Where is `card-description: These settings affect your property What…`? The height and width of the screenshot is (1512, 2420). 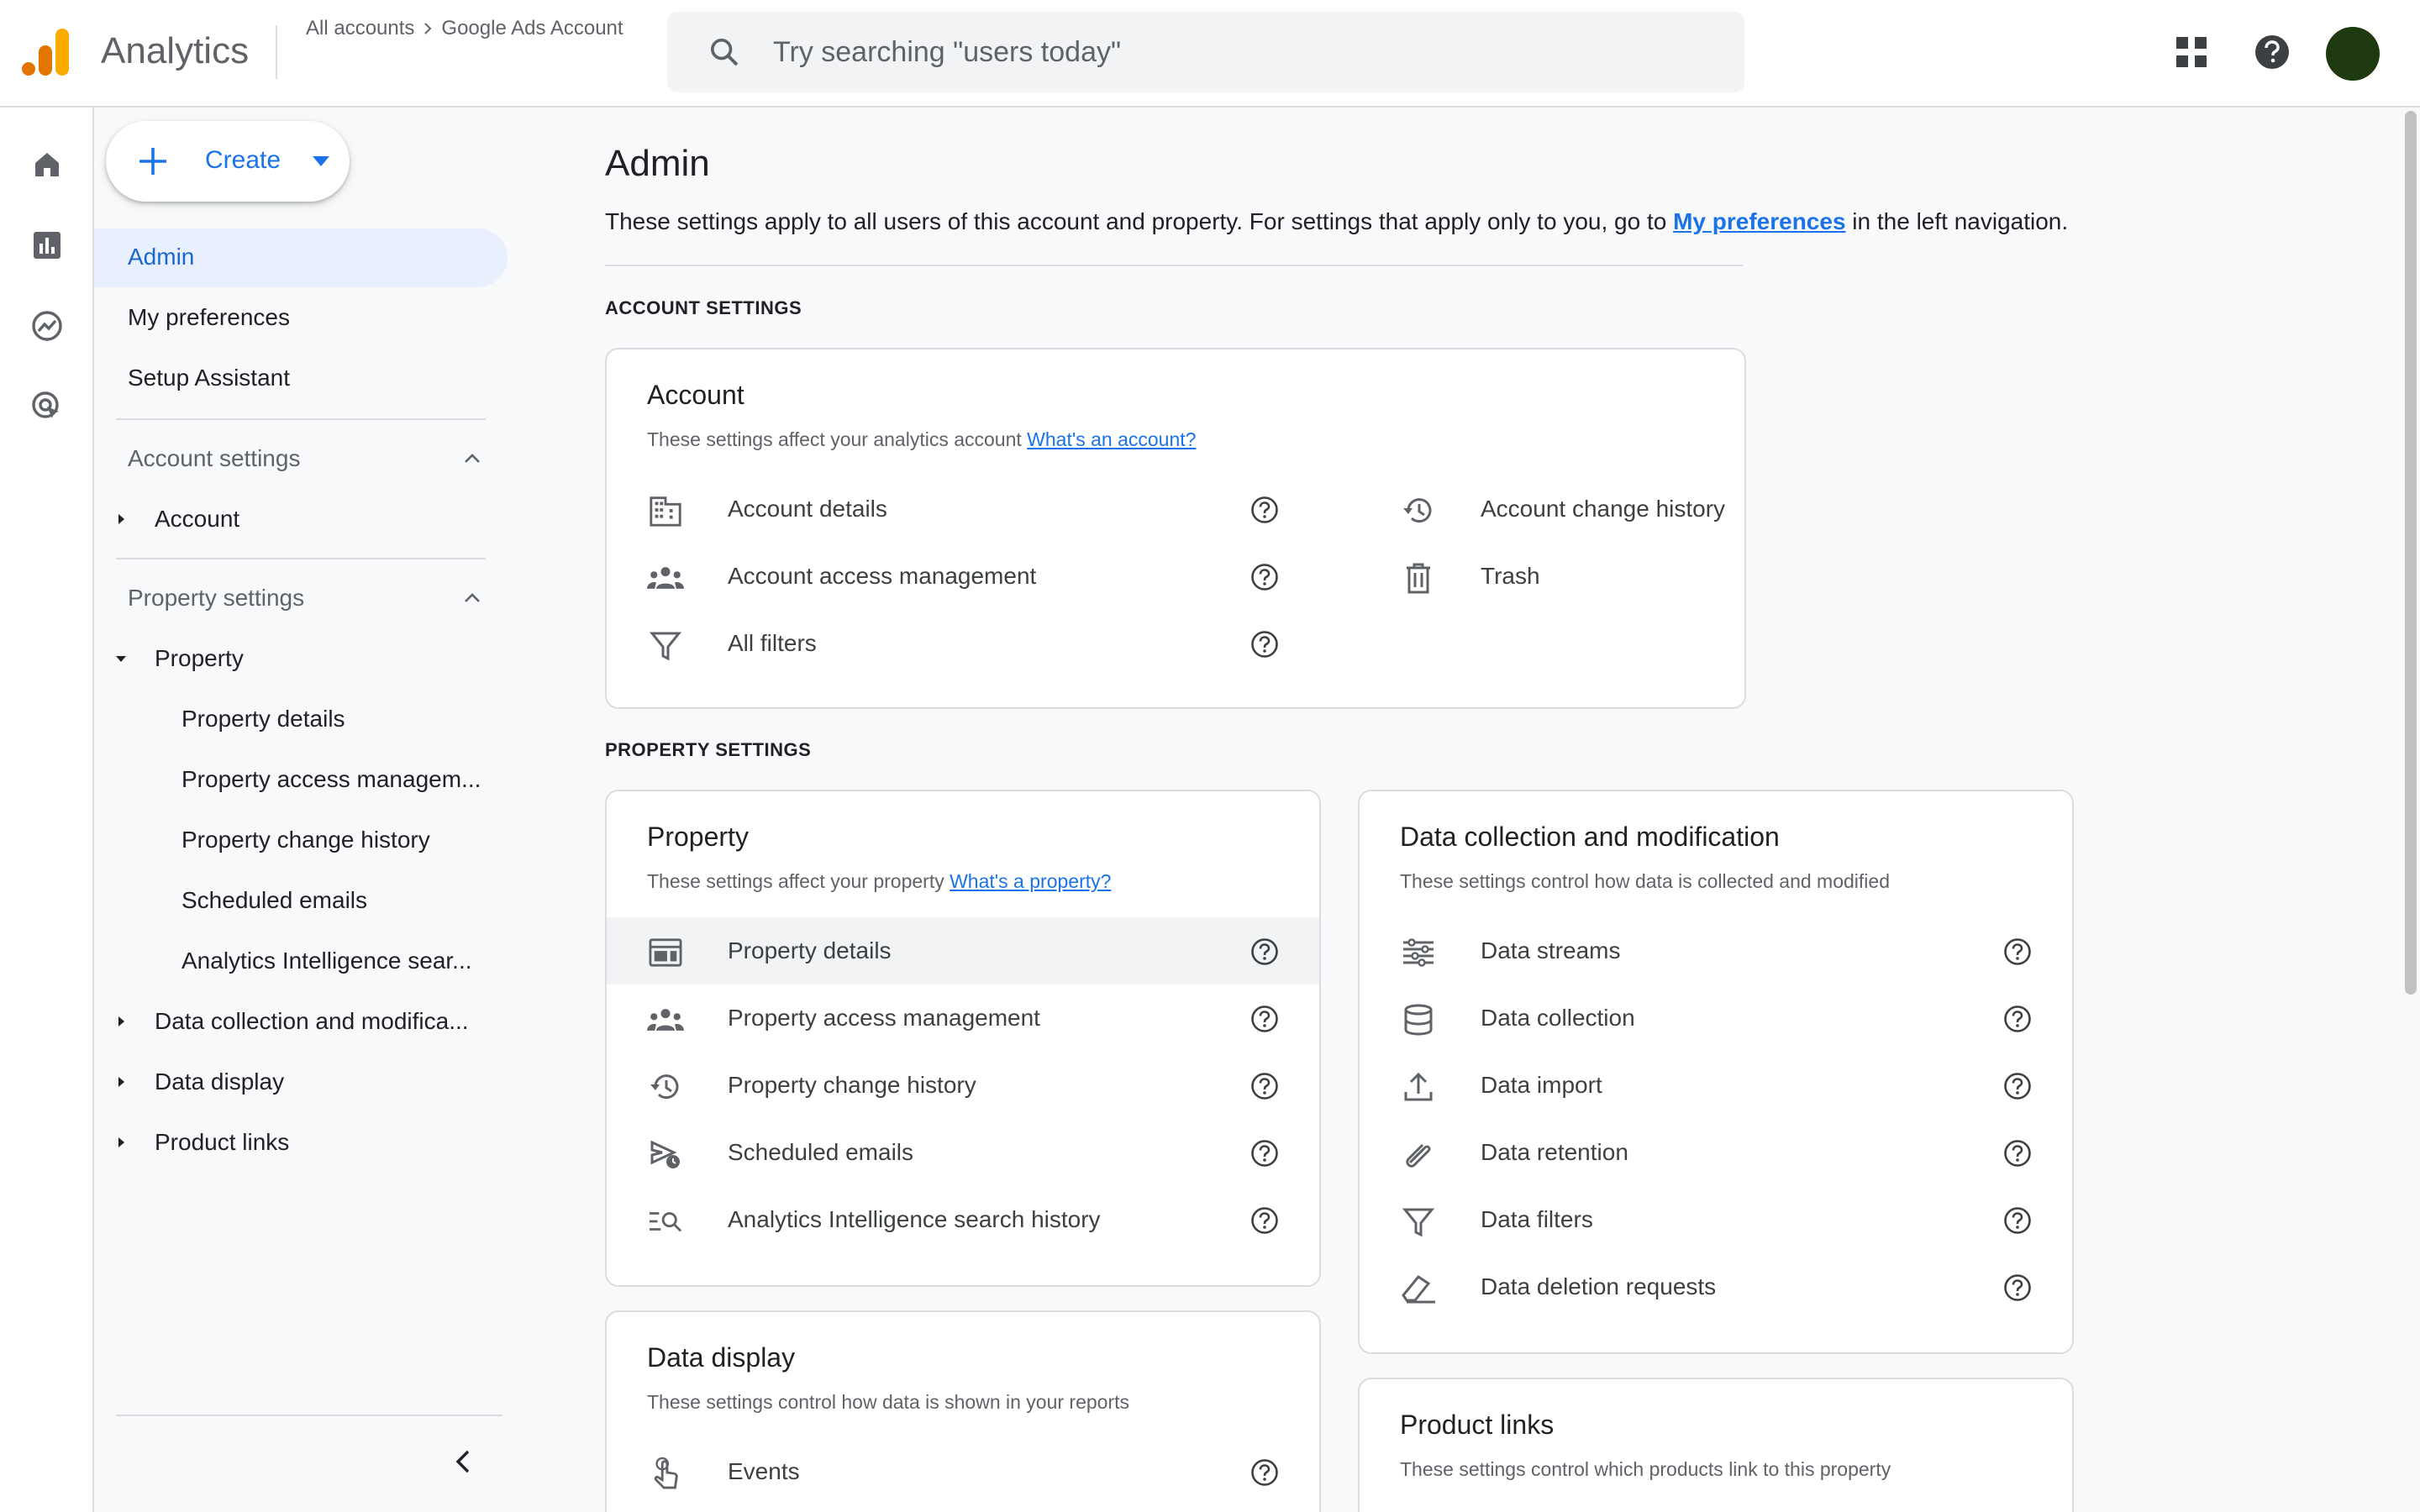 card-description: These settings affect your property What… is located at coordinates (879, 881).